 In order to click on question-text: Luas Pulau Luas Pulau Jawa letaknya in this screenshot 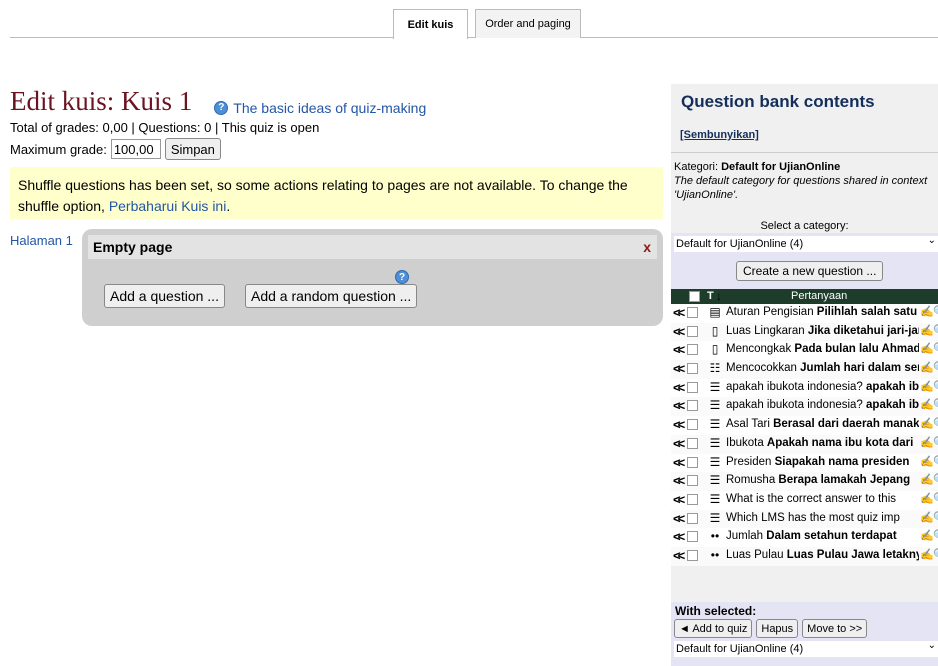, I will do `click(822, 555)`.